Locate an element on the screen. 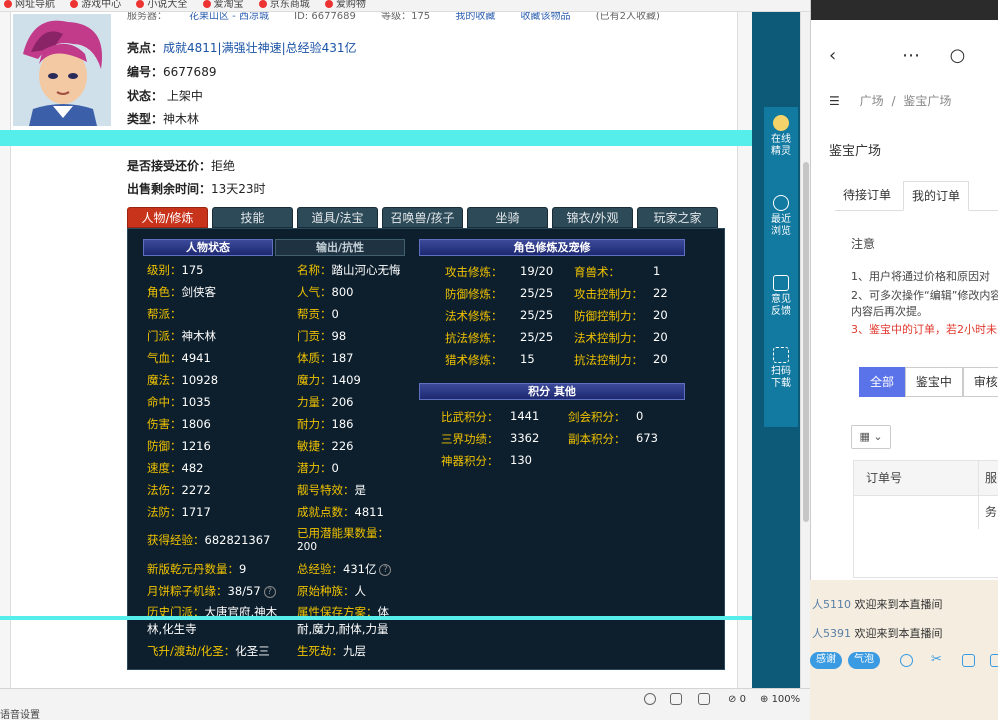  panel-title: 鉴宝广场 is located at coordinates (855, 151).